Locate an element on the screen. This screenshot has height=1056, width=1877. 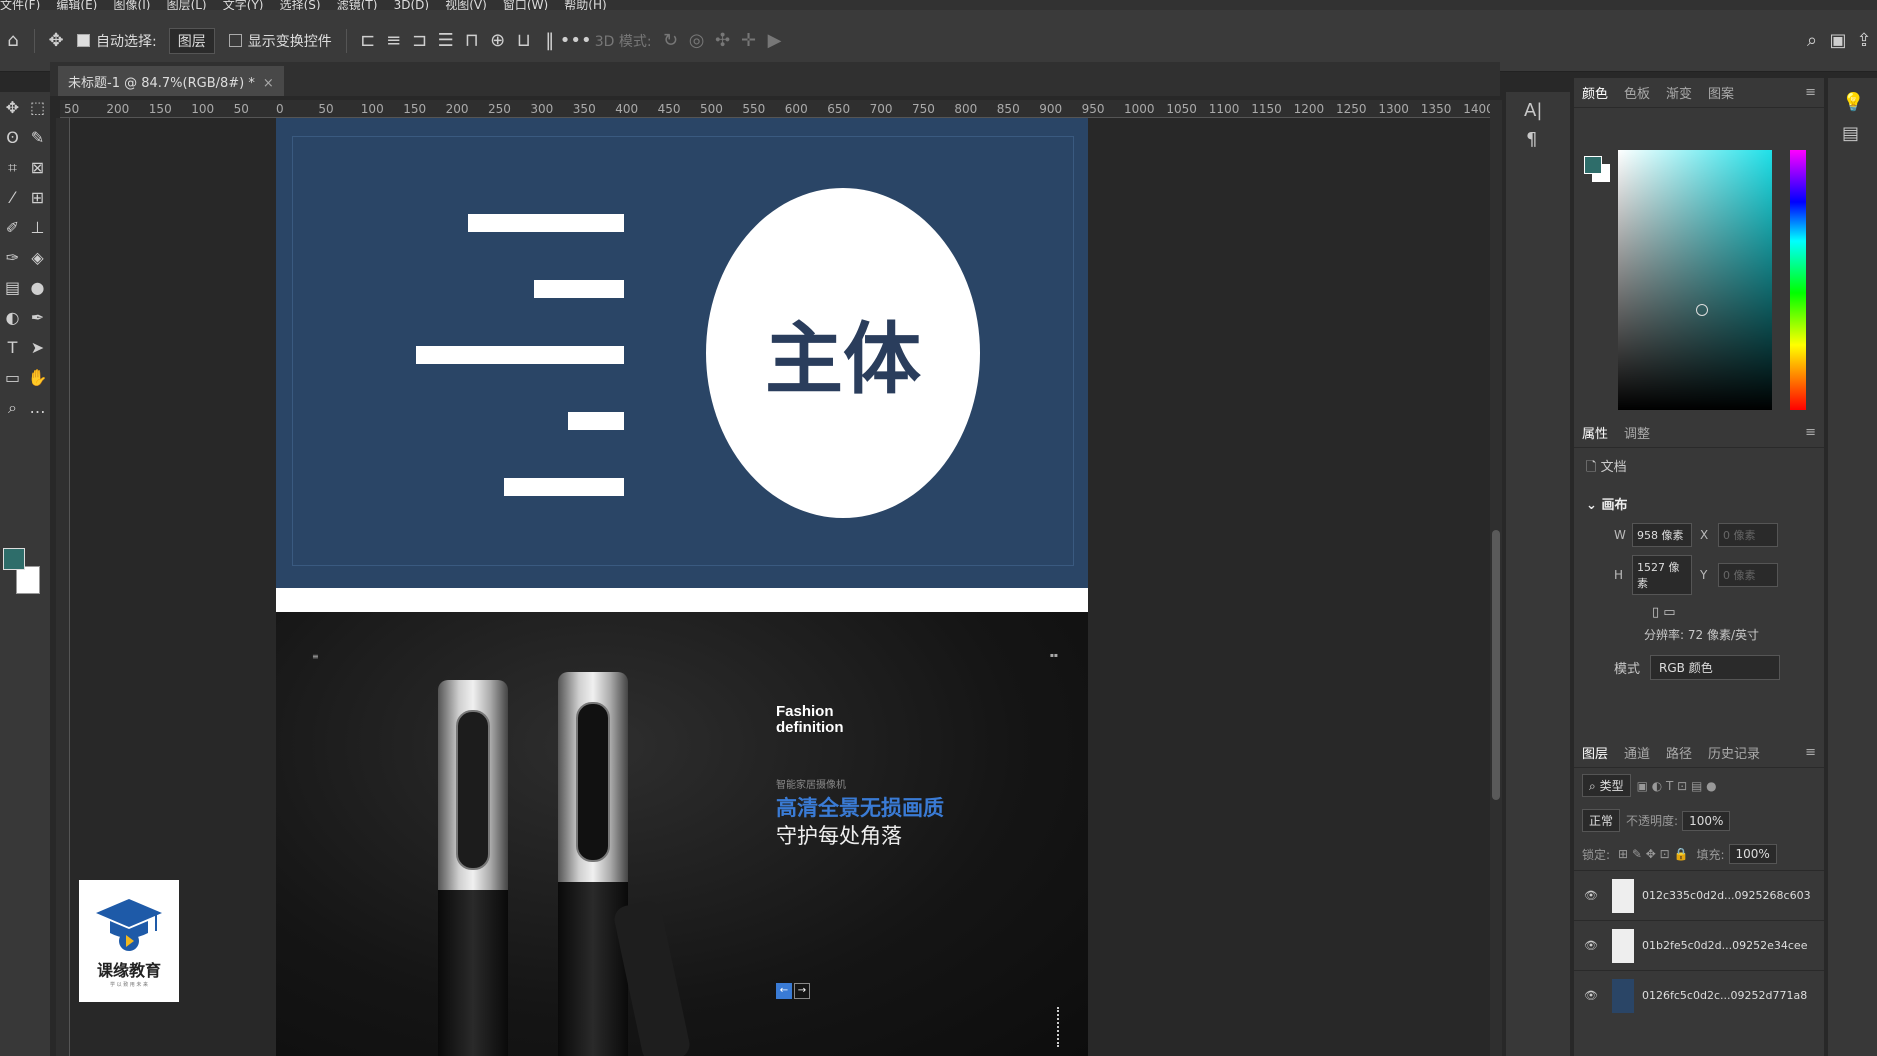
tab-patterns: 图案 is located at coordinates (1721, 92).